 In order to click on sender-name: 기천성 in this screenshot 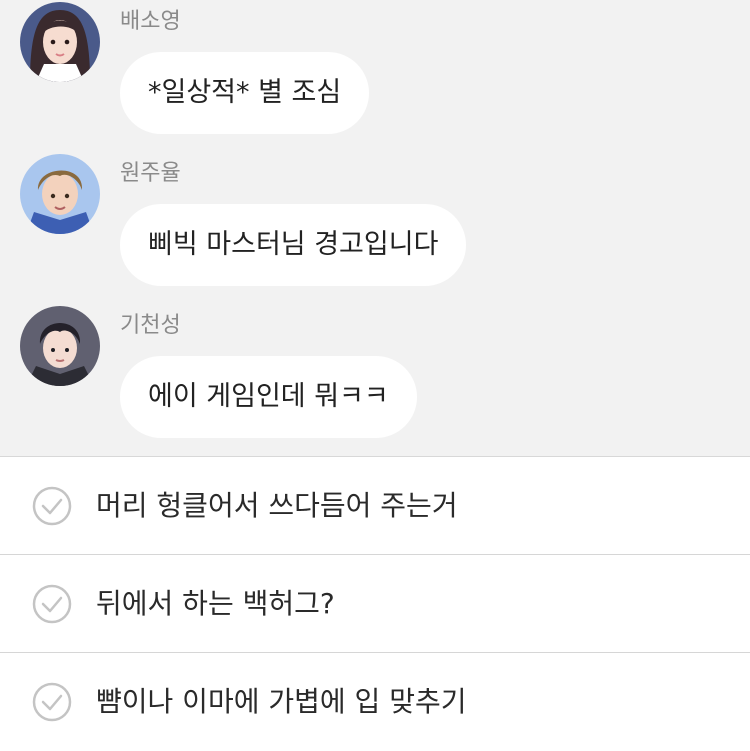, I will do `click(150, 325)`.